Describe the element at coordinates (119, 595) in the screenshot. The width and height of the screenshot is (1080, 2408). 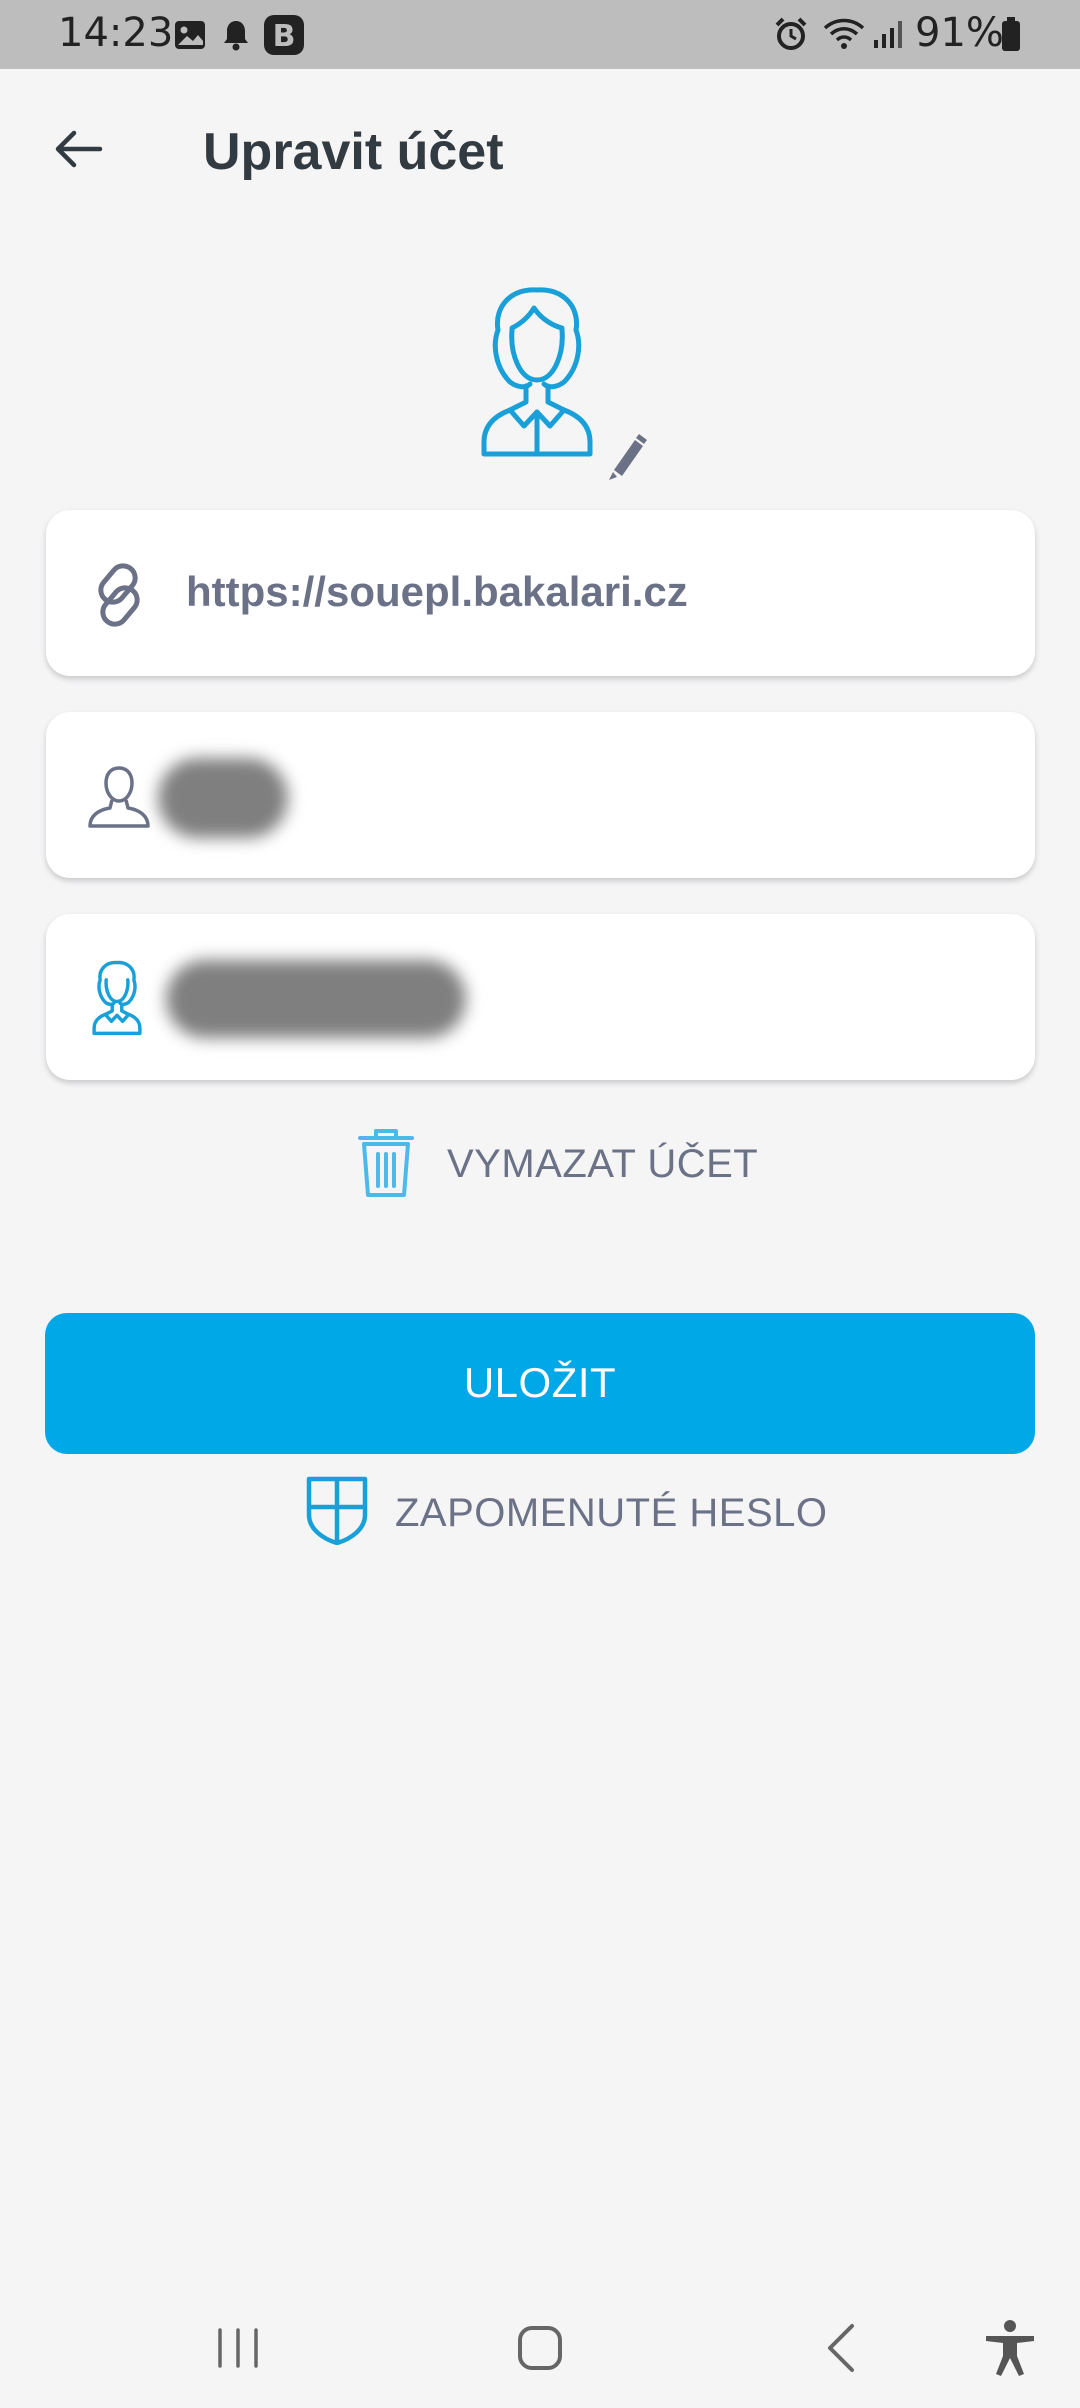
I see `link-icon` at that location.